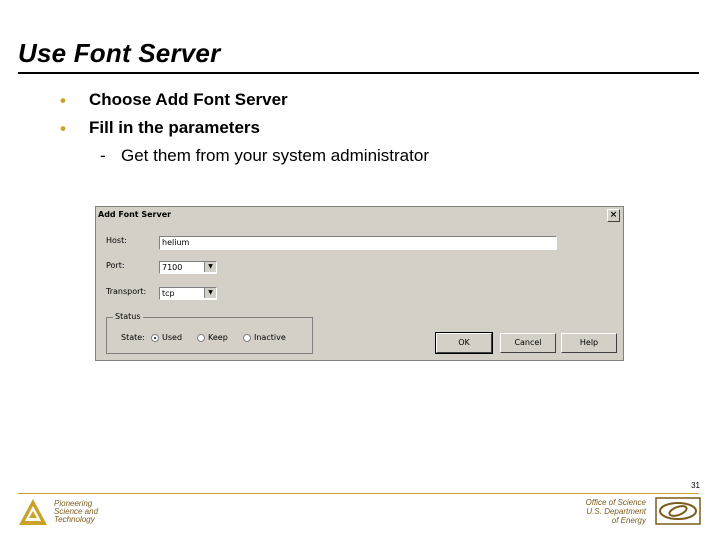  Describe the element at coordinates (247, 338) in the screenshot. I see `radio-inactive` at that location.